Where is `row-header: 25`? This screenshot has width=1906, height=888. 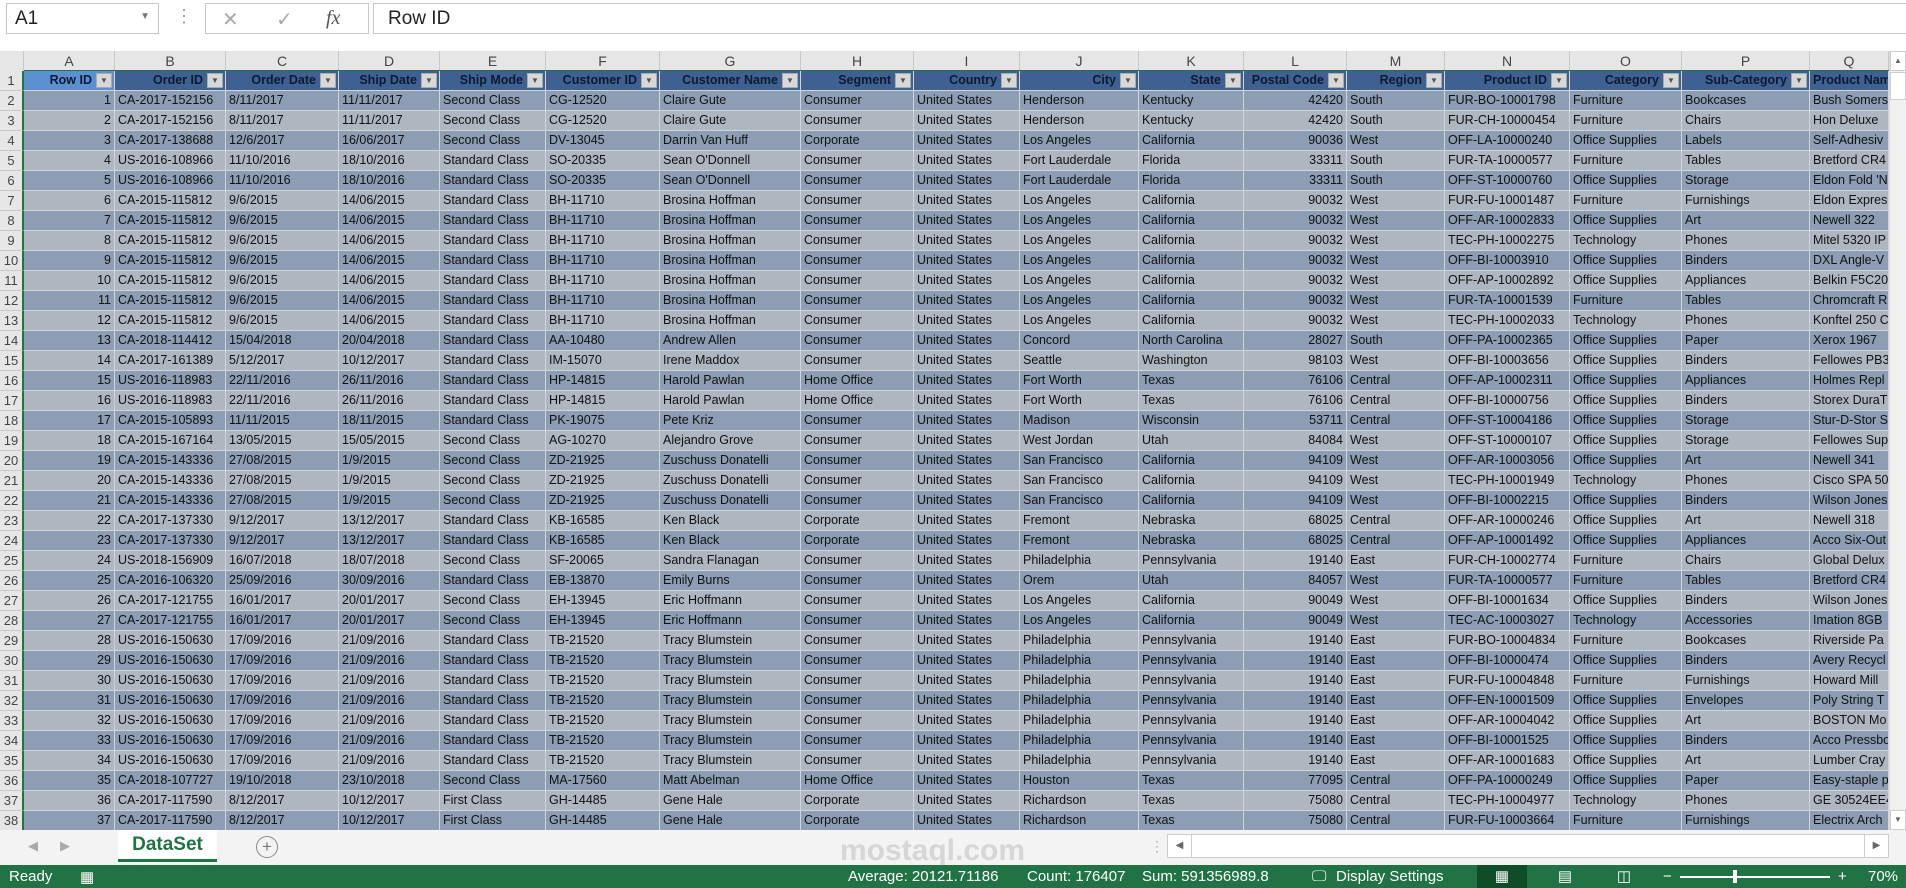 row-header: 25 is located at coordinates (12, 561).